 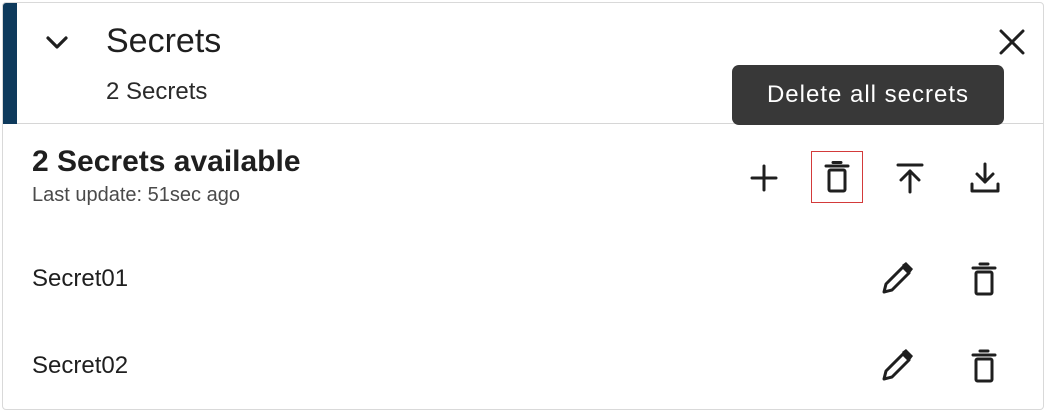 I want to click on secret-name: Secret02, so click(x=80, y=365).